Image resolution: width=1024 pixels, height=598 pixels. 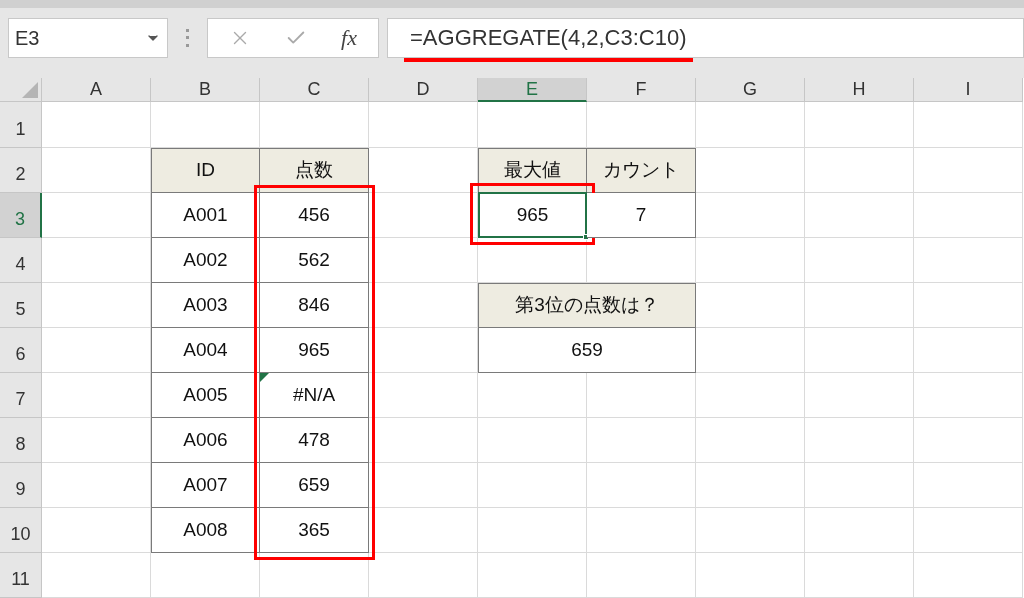 I want to click on formula-text: =AGGREGATE(4,2,C3:C10), so click(x=548, y=38).